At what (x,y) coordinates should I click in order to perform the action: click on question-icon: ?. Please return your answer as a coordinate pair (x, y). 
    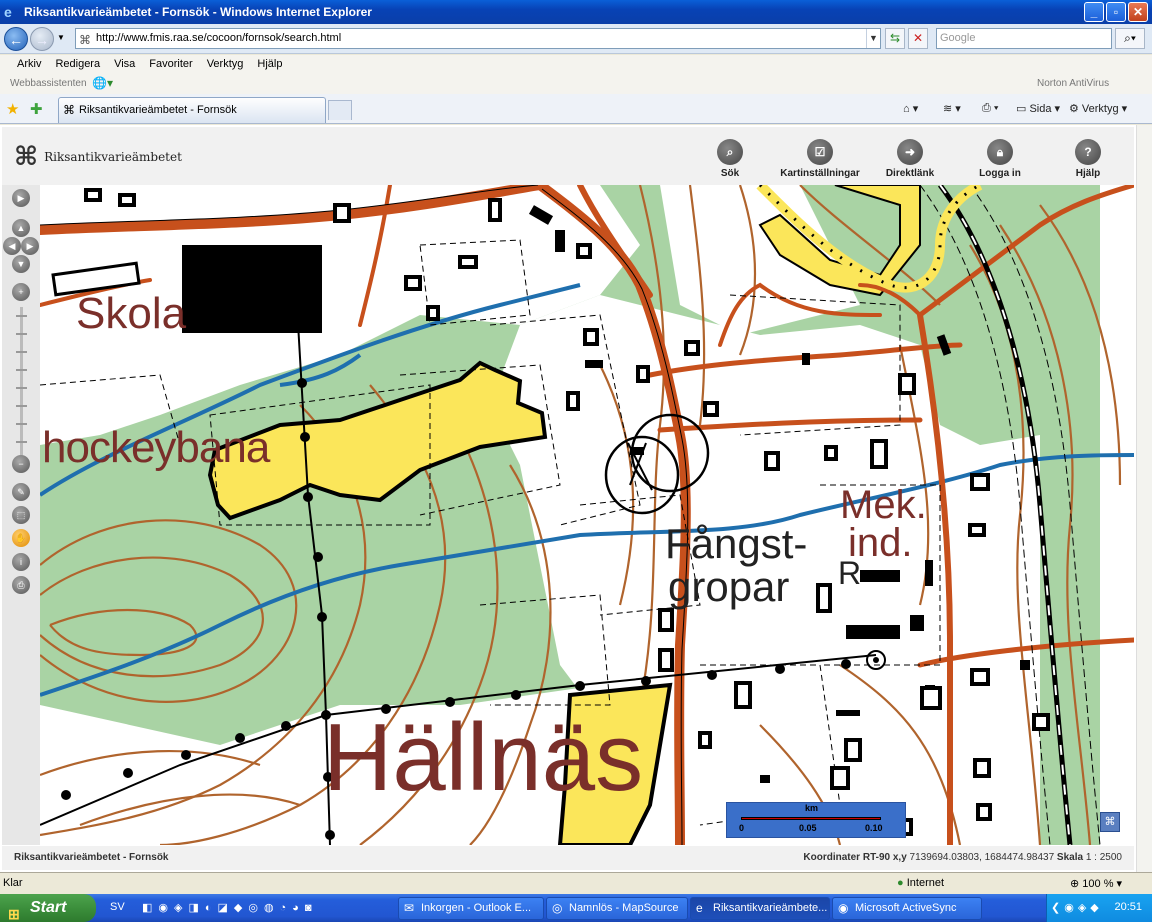
    Looking at the image, I should click on (1088, 152).